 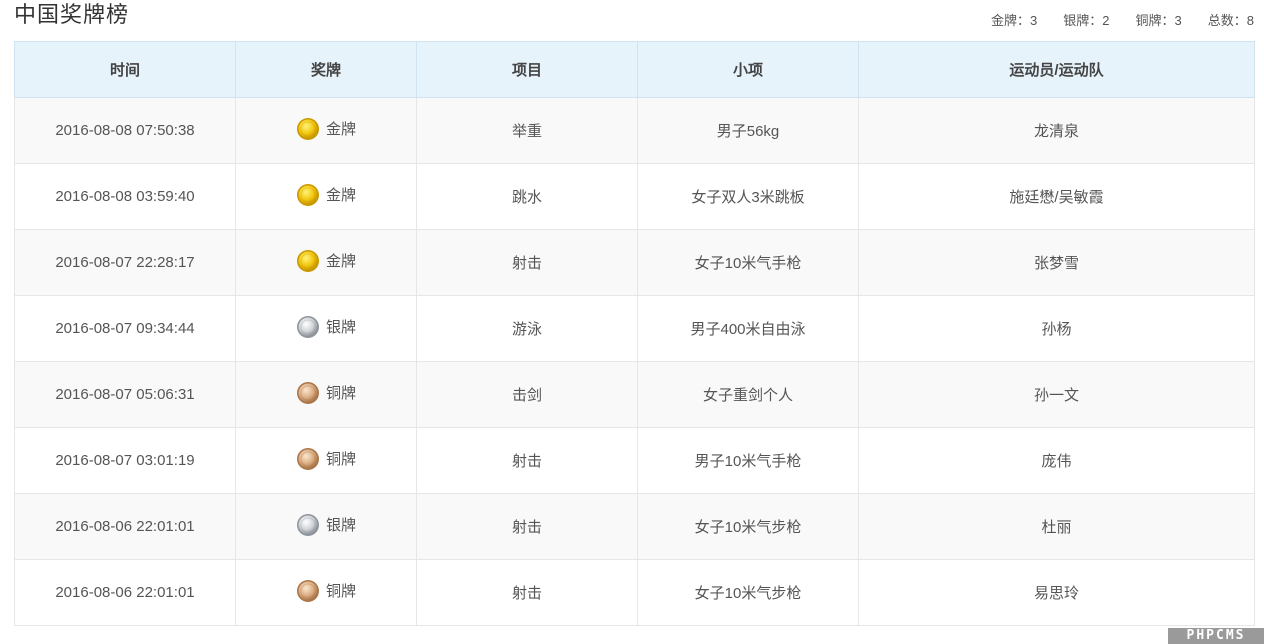 What do you see at coordinates (1250, 20) in the screenshot?
I see `stat-value: 8` at bounding box center [1250, 20].